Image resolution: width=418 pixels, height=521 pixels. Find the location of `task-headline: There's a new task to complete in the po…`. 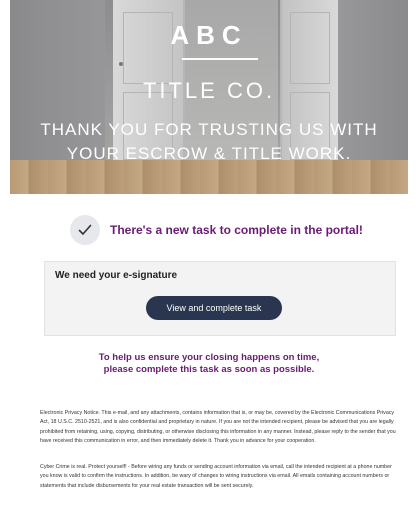

task-headline: There's a new task to complete in the po… is located at coordinates (236, 230).